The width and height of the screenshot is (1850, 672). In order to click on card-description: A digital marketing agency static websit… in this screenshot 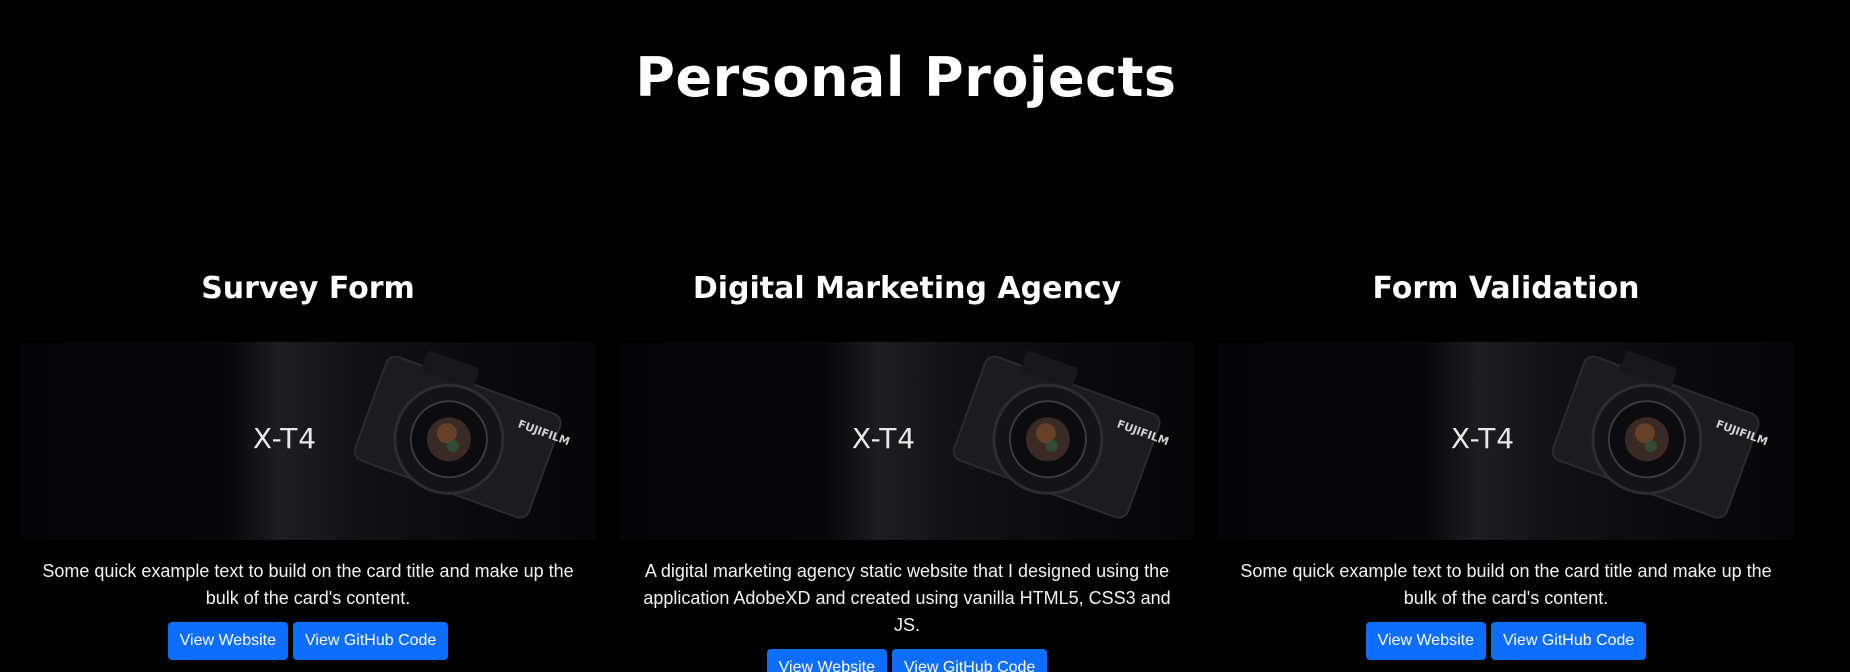, I will do `click(907, 598)`.